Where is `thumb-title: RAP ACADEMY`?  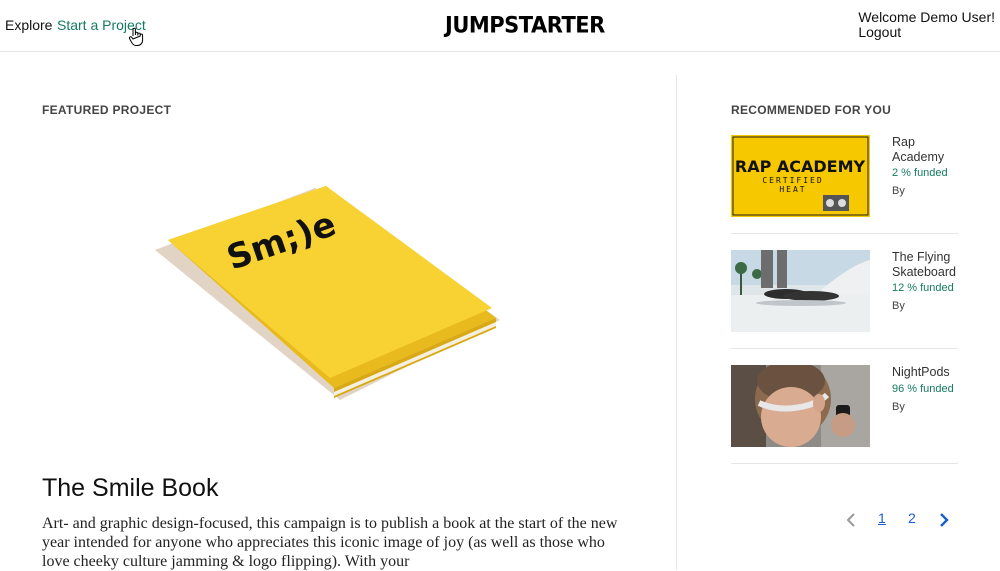 thumb-title: RAP ACADEMY is located at coordinates (800, 166).